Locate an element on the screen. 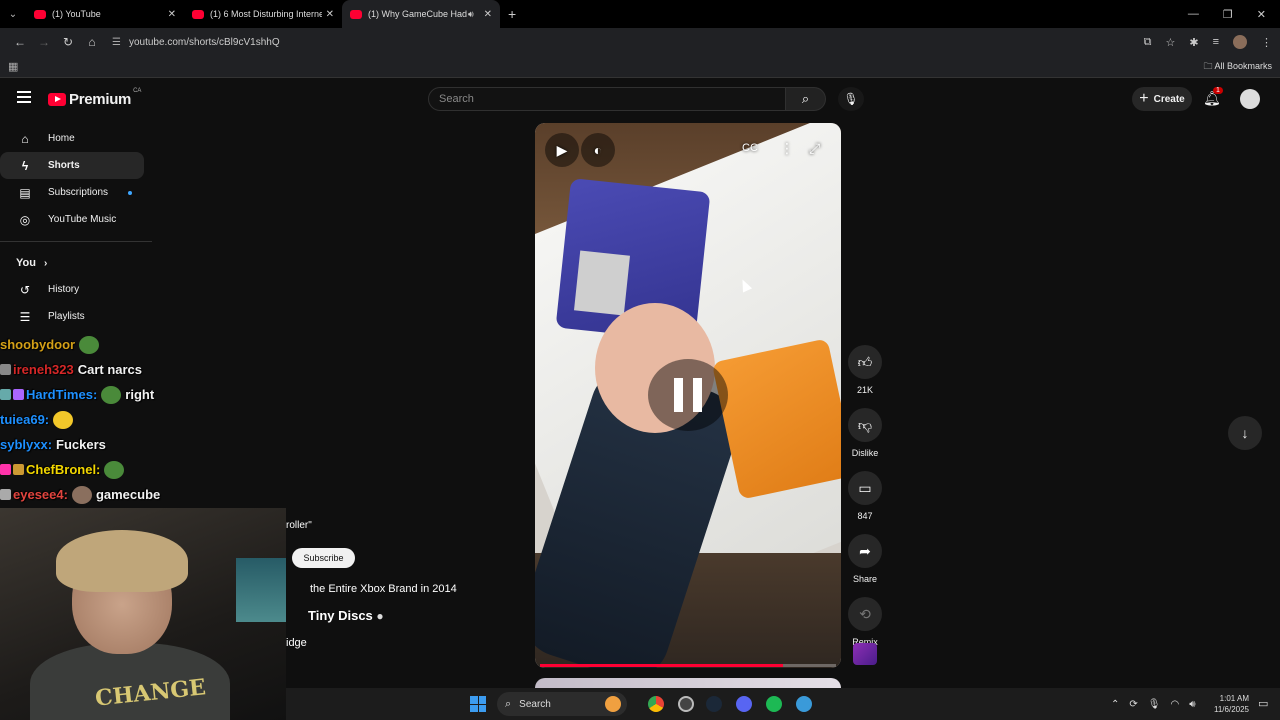 The image size is (1280, 720). sidebar-item-youtube-music: ◎ YouTube Music is located at coordinates (72, 219).